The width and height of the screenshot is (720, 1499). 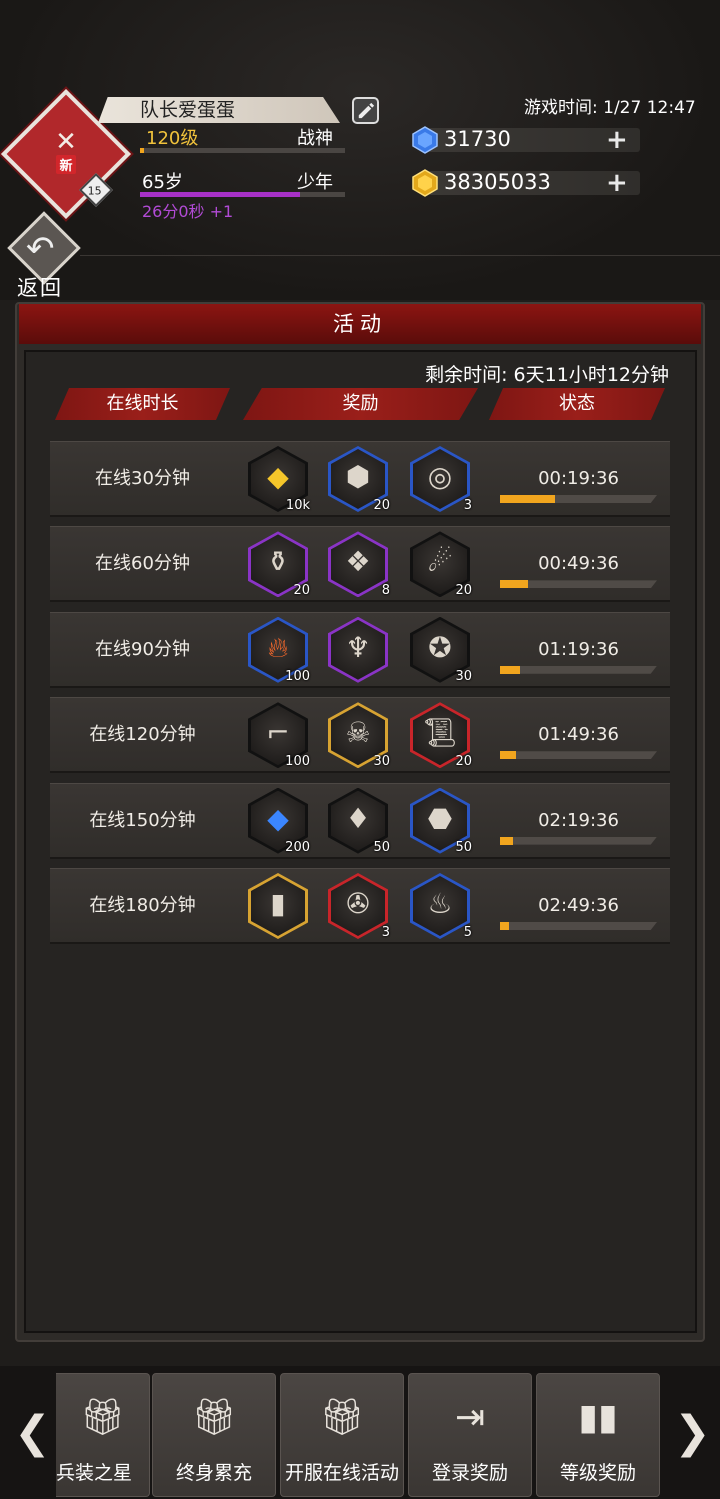 What do you see at coordinates (578, 735) in the screenshot?
I see `countdown-time: 01:49:36` at bounding box center [578, 735].